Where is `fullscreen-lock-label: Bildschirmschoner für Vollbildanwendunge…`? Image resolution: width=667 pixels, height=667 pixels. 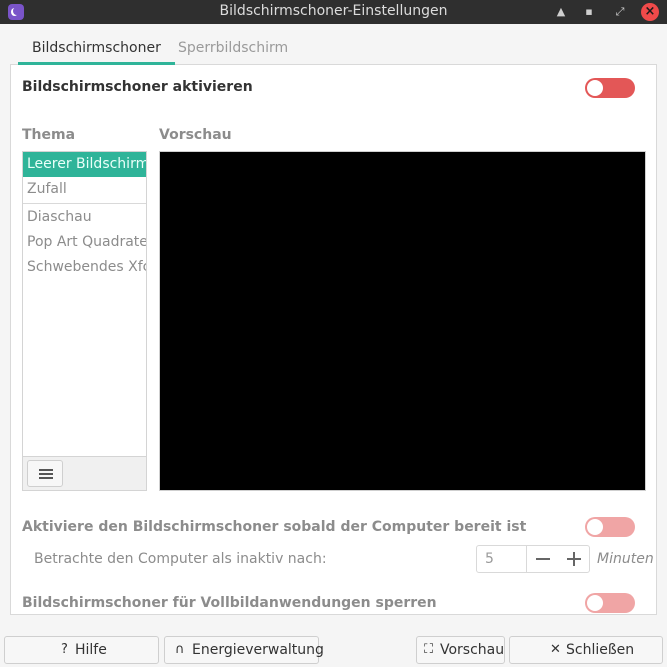
fullscreen-lock-label: Bildschirmschoner für Vollbildanwendunge… is located at coordinates (229, 603).